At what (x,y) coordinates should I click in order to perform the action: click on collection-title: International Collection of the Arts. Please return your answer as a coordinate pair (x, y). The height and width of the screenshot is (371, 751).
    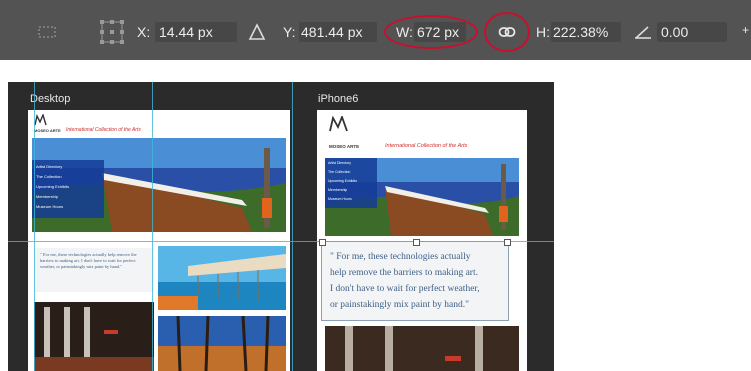
    Looking at the image, I should click on (103, 130).